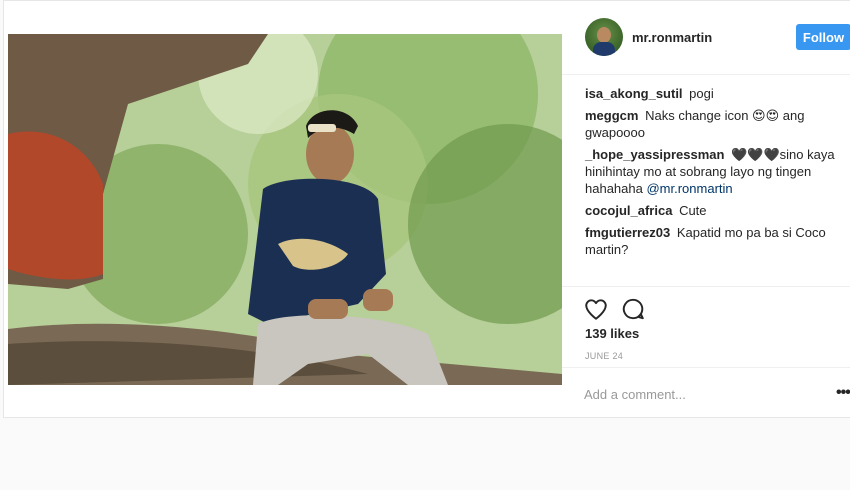 The height and width of the screenshot is (490, 850). What do you see at coordinates (596, 309) in the screenshot?
I see `heart-icon` at bounding box center [596, 309].